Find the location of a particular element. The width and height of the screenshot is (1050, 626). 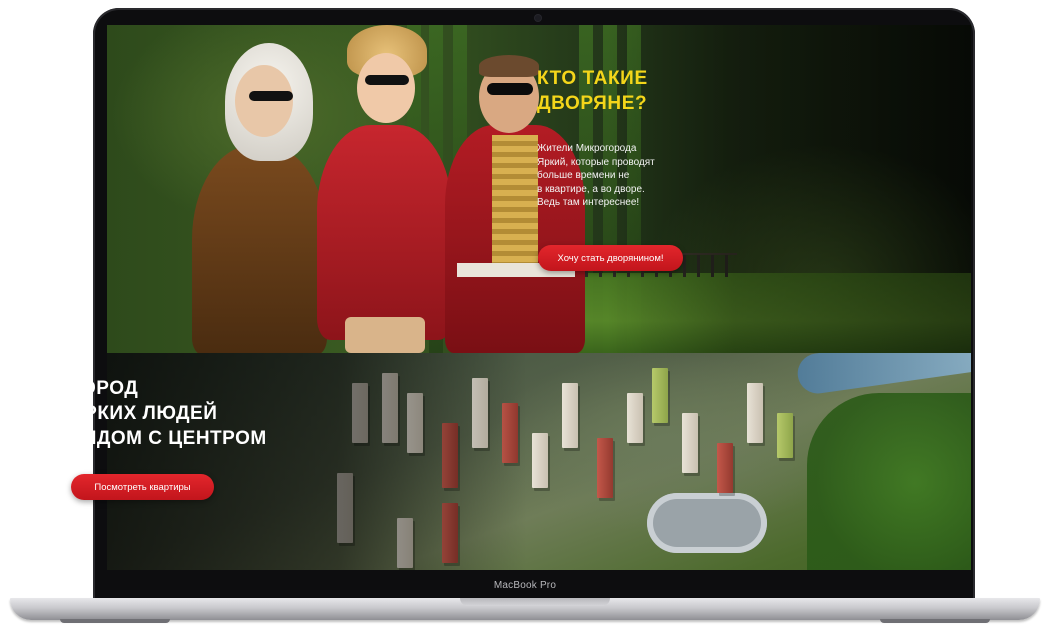

nobles-description-line: Жители Микрогорода is located at coordinates (587, 148).